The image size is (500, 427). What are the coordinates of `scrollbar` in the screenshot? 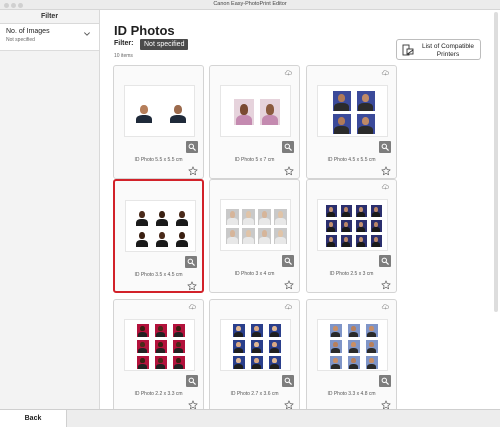 It's located at (496, 162).